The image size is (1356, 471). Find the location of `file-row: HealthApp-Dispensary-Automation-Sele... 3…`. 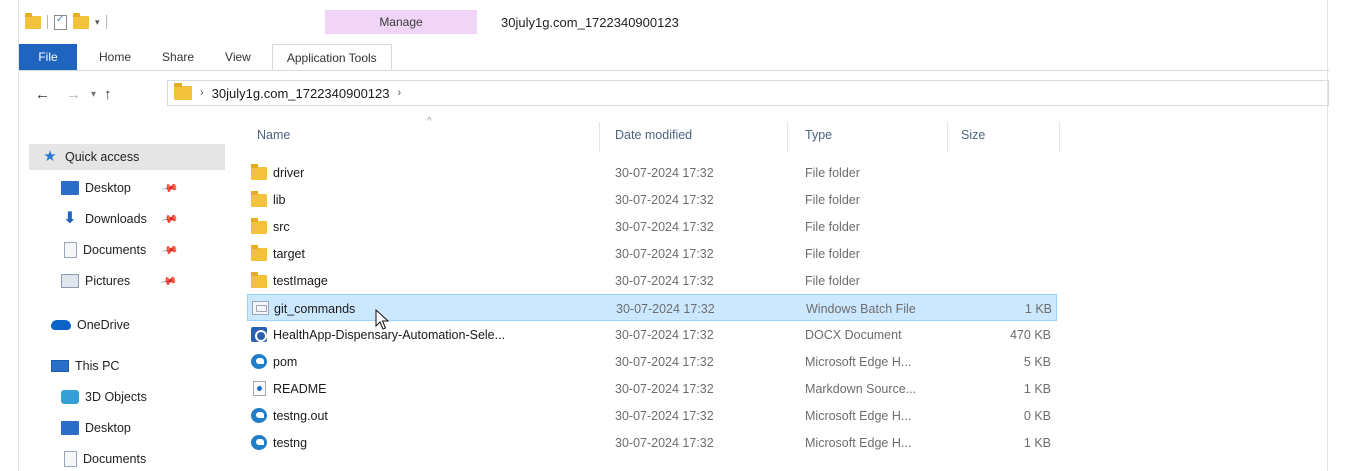

file-row: HealthApp-Dispensary-Automation-Sele... 3… is located at coordinates (652, 334).